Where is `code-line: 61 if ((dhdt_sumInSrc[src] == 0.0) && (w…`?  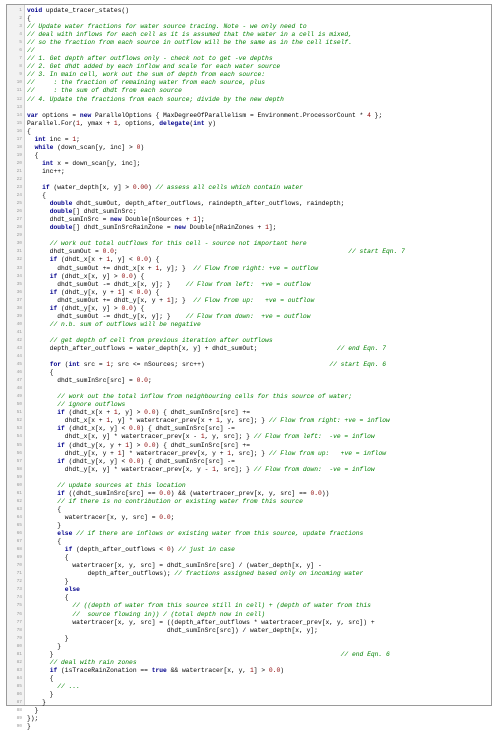 code-line: 61 if ((dhdt_sumInSrc[src] == 0.0) && (w… is located at coordinates (253, 493).